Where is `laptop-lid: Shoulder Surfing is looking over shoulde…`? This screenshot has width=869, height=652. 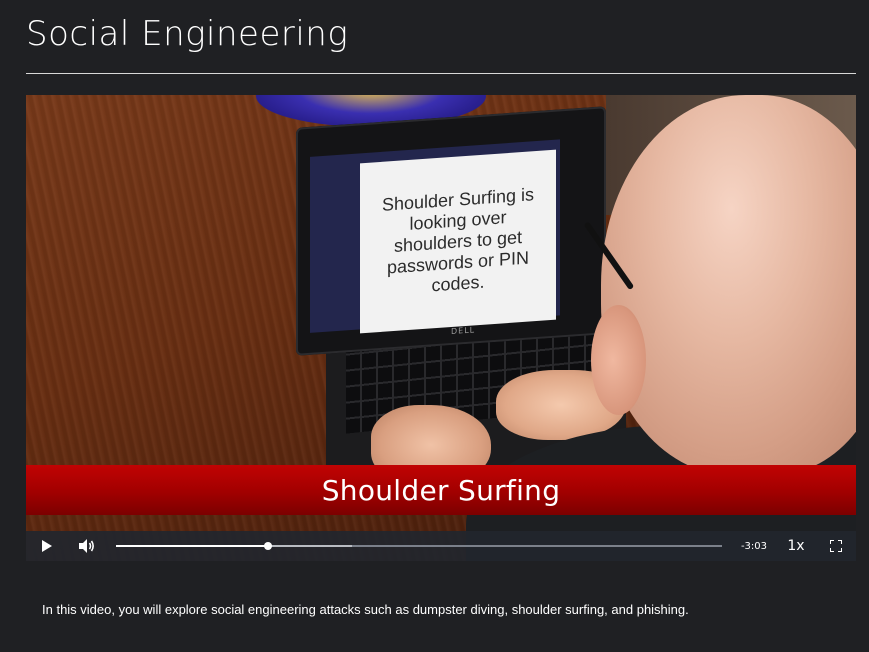
laptop-lid: Shoulder Surfing is looking over shoulde… is located at coordinates (451, 231).